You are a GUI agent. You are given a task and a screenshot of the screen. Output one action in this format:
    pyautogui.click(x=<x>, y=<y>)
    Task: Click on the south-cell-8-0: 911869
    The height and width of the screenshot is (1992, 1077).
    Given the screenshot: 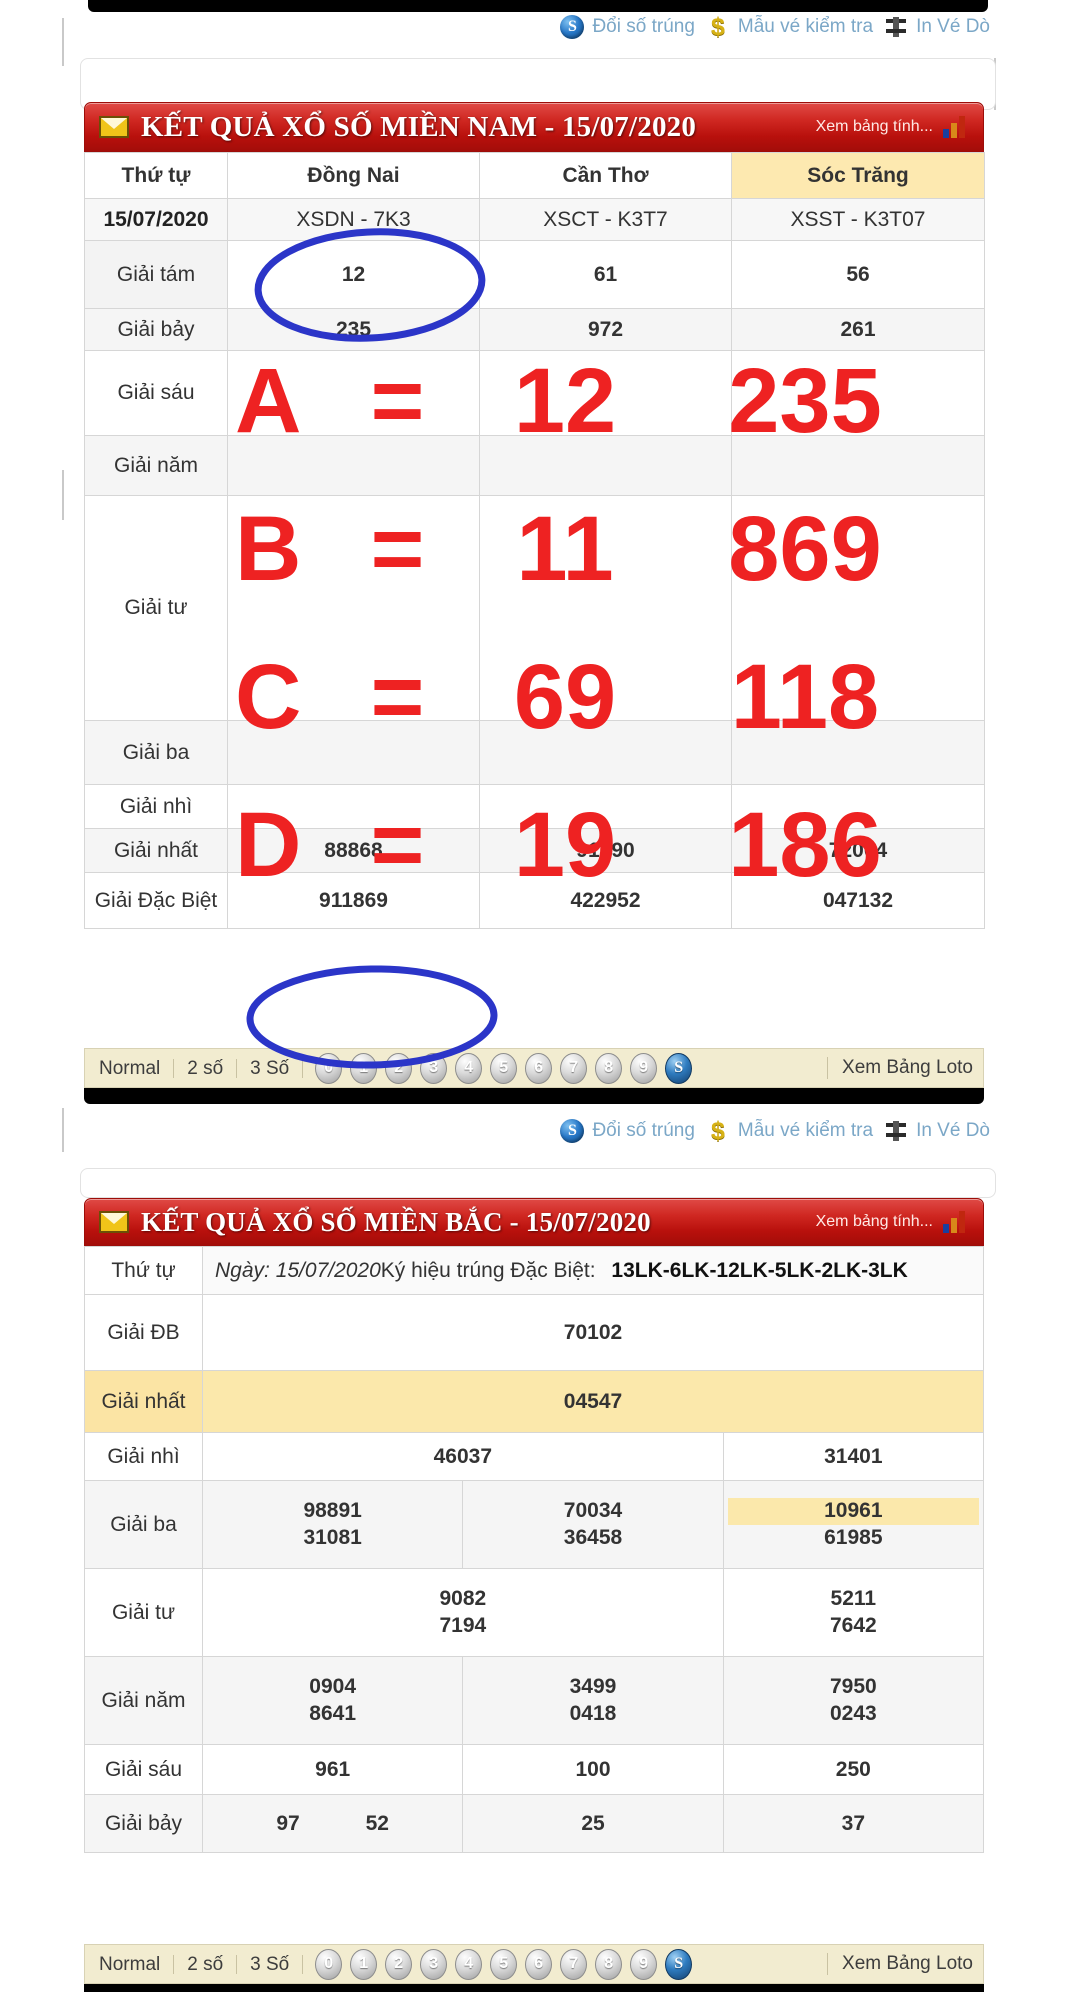 What is the action you would take?
    pyautogui.click(x=353, y=900)
    